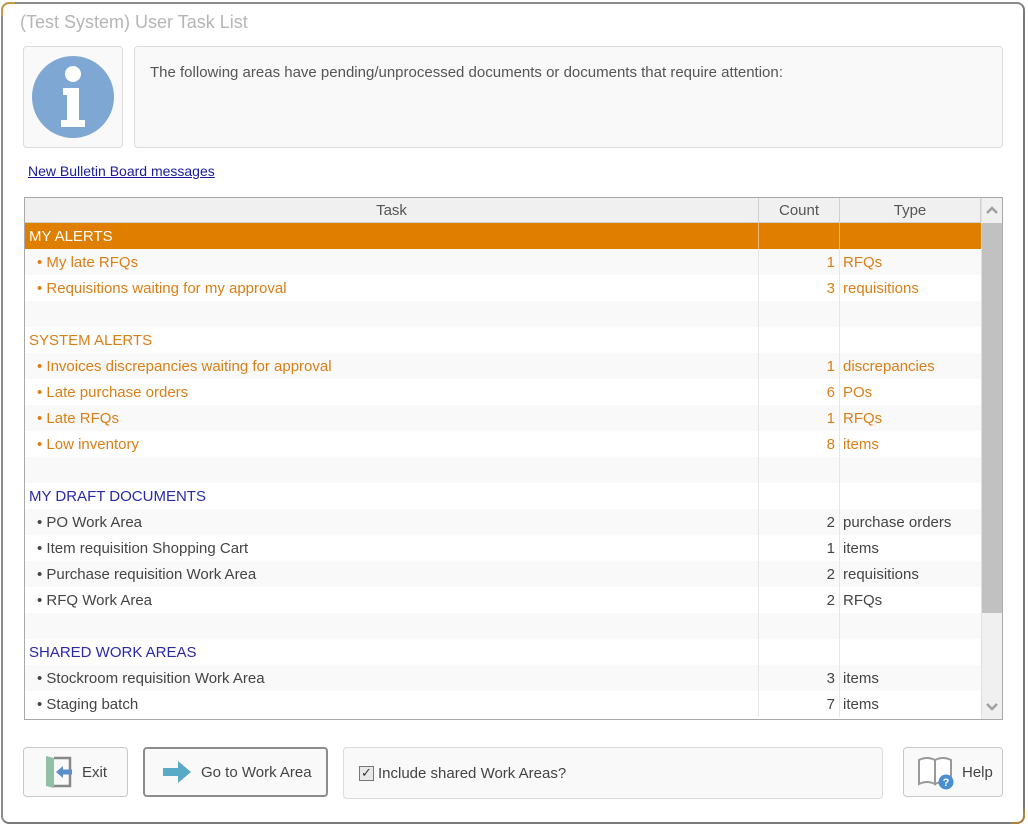 Image resolution: width=1028 pixels, height=826 pixels. I want to click on include-shared-checkbox: ✓, so click(366, 773).